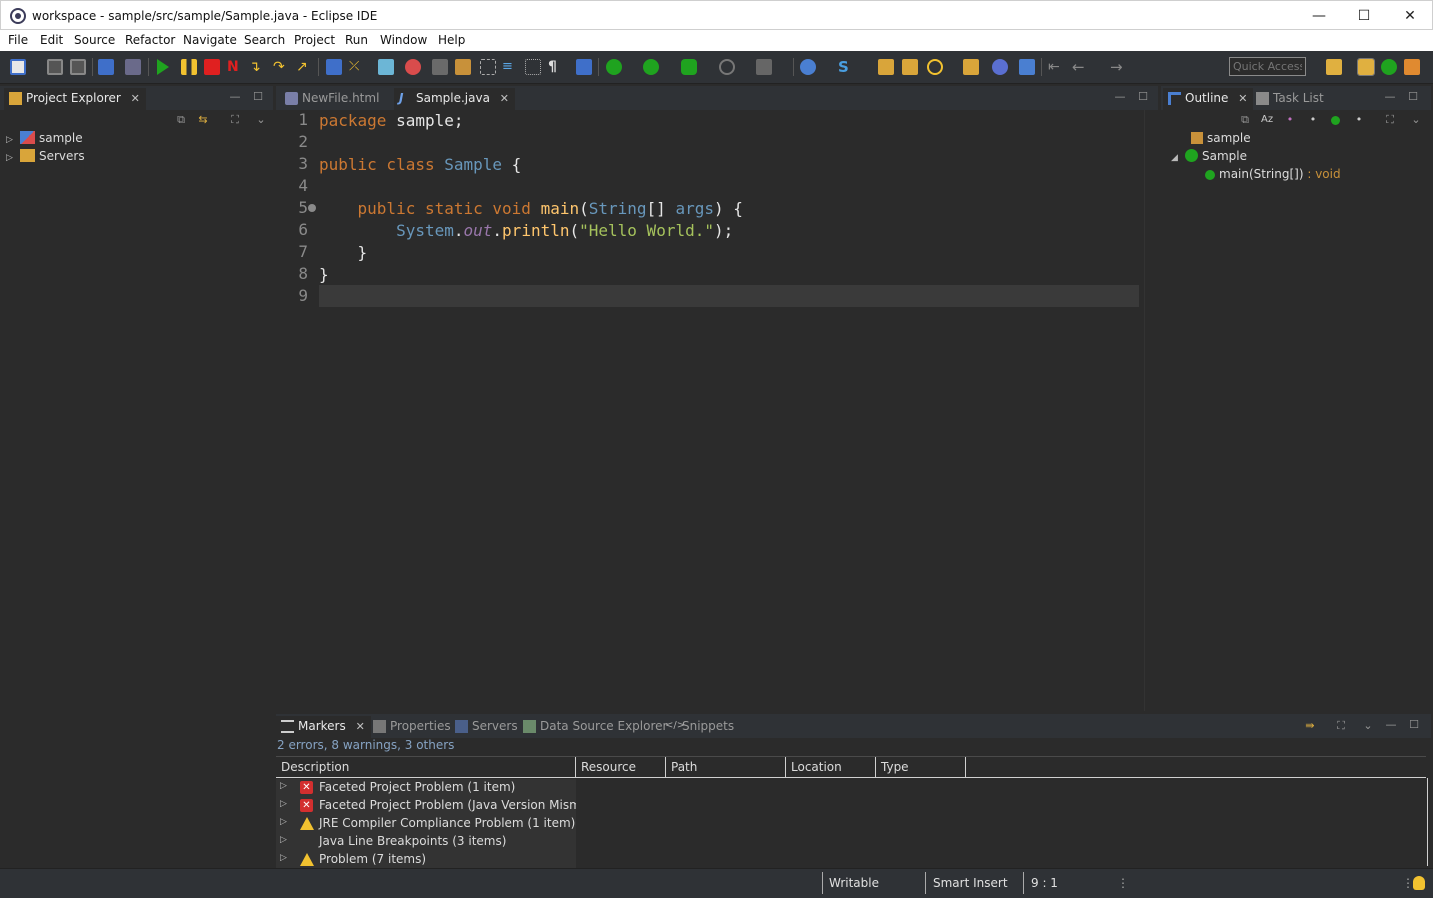  What do you see at coordinates (727, 67) in the screenshot?
I see `coverage-icon` at bounding box center [727, 67].